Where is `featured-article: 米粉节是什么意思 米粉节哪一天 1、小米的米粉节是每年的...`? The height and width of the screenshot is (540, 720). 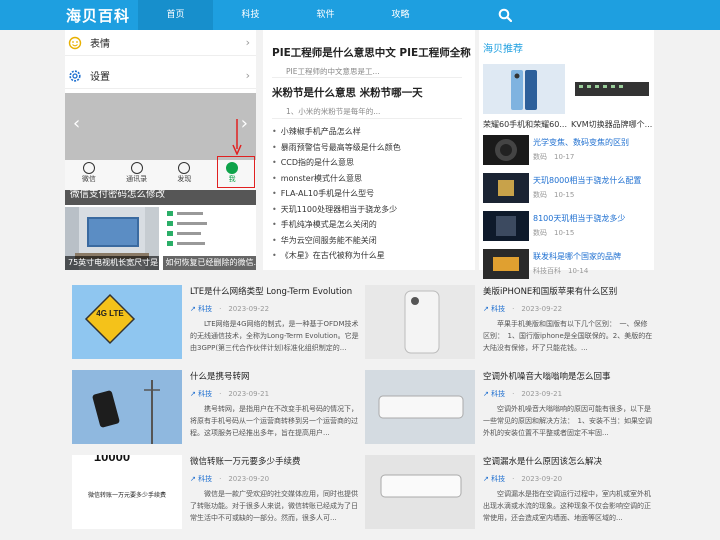 featured-article: 米粉节是什么意思 米粉节哪一天 1、小米的米粉节是每年的... is located at coordinates (372, 101).